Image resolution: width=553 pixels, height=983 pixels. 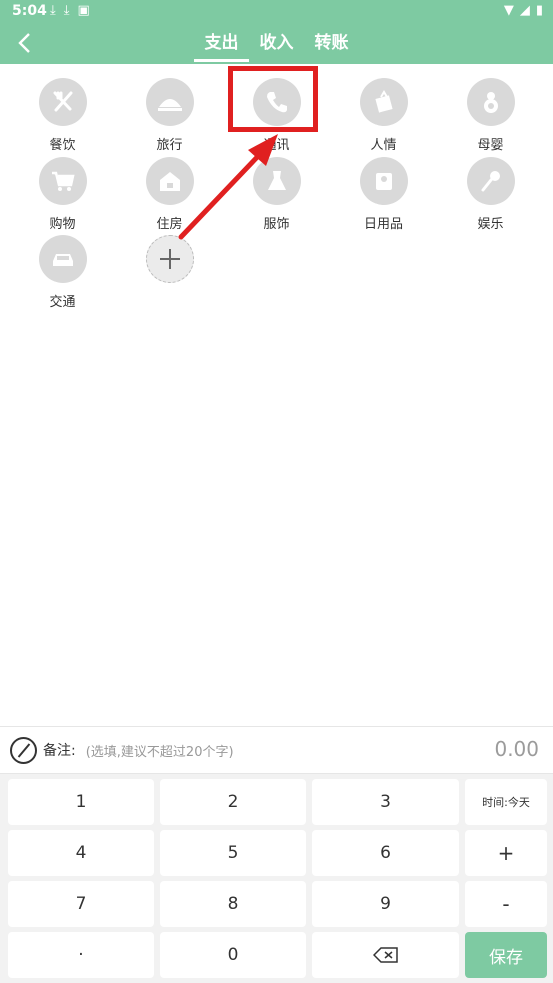 I want to click on note-row: 备注: (选填,建议不超过20个字) 0.00, so click(x=276, y=750).